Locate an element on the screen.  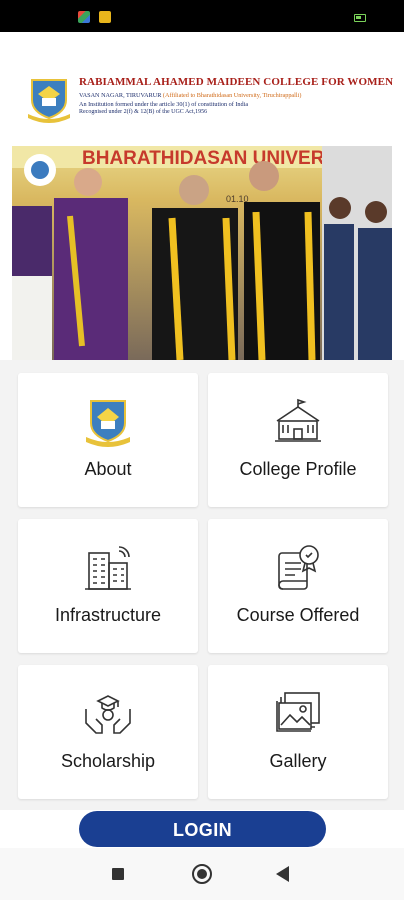
battery-icon is located at coordinates (360, 18).